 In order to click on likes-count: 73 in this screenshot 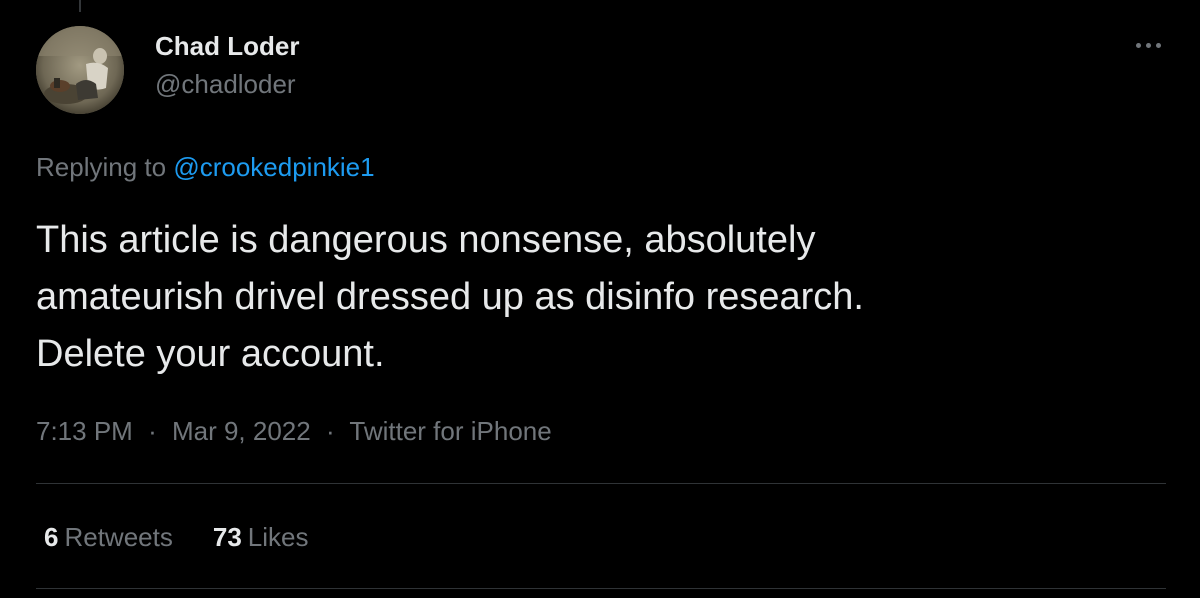, I will do `click(227, 537)`.